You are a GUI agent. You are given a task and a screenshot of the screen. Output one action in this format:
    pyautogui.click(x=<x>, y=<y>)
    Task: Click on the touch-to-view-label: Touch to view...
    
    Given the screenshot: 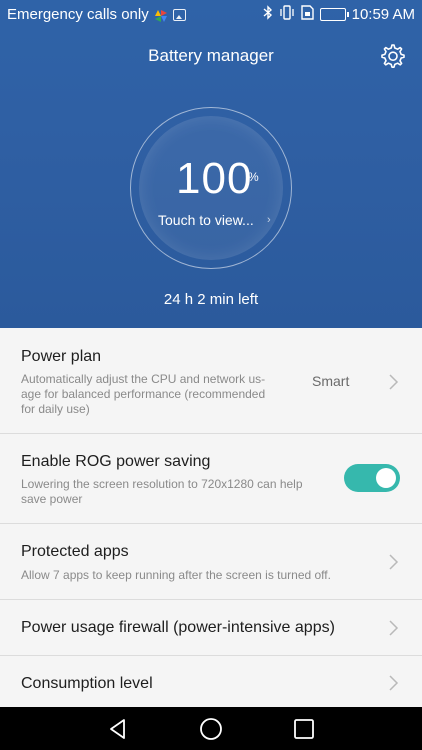 What is the action you would take?
    pyautogui.click(x=206, y=220)
    